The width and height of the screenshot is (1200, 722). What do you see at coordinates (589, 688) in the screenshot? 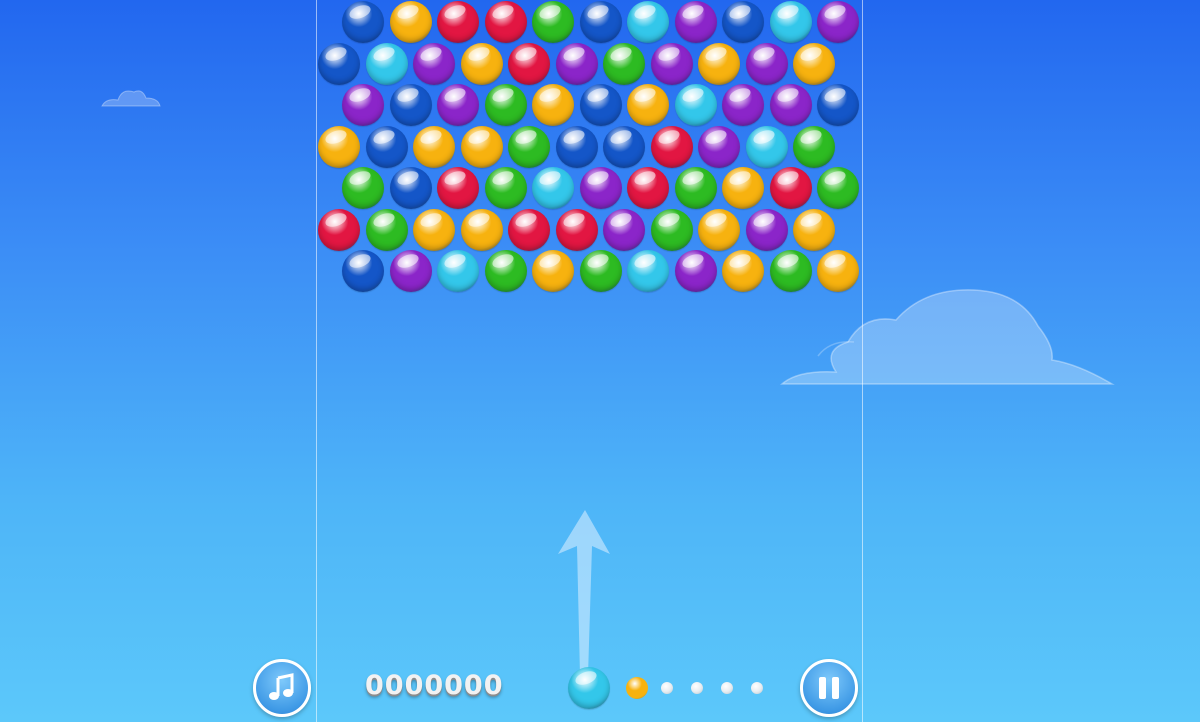
I see `shooter-bubble` at bounding box center [589, 688].